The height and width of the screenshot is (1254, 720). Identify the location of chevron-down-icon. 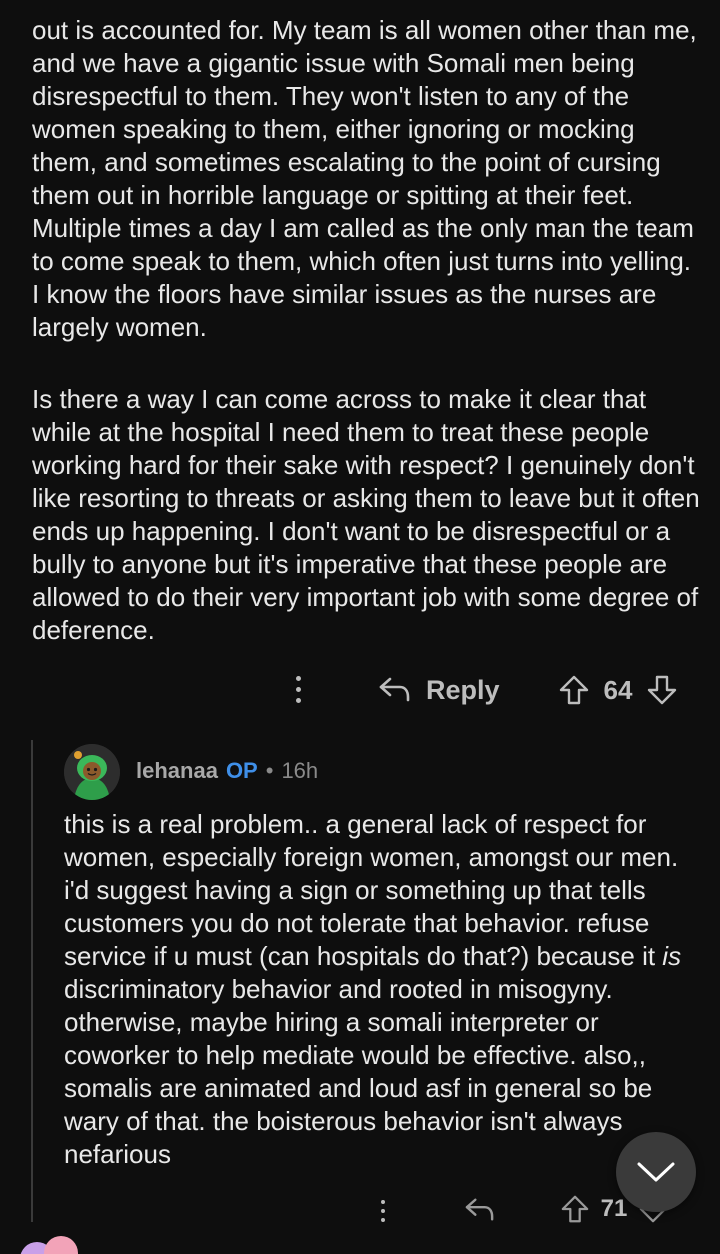
(656, 1172).